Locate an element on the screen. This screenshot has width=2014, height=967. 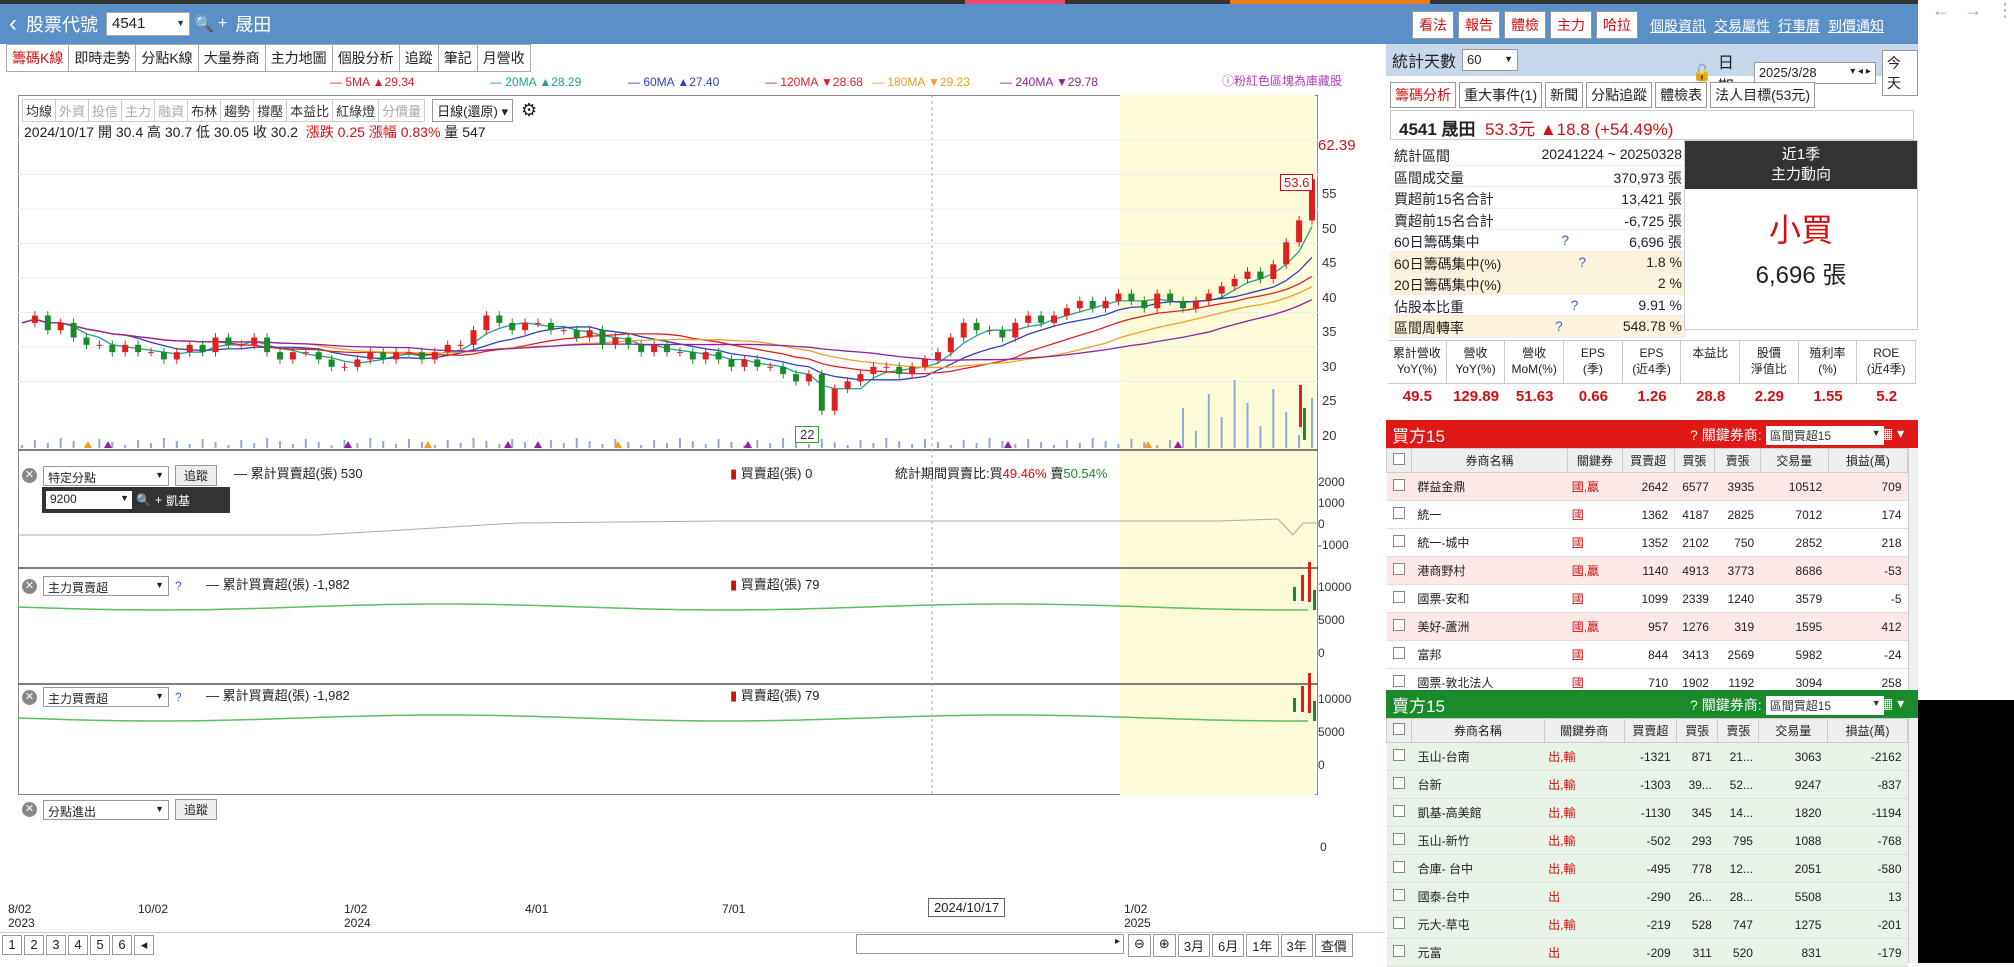
lock-icon: 🔓 is located at coordinates (1702, 73).